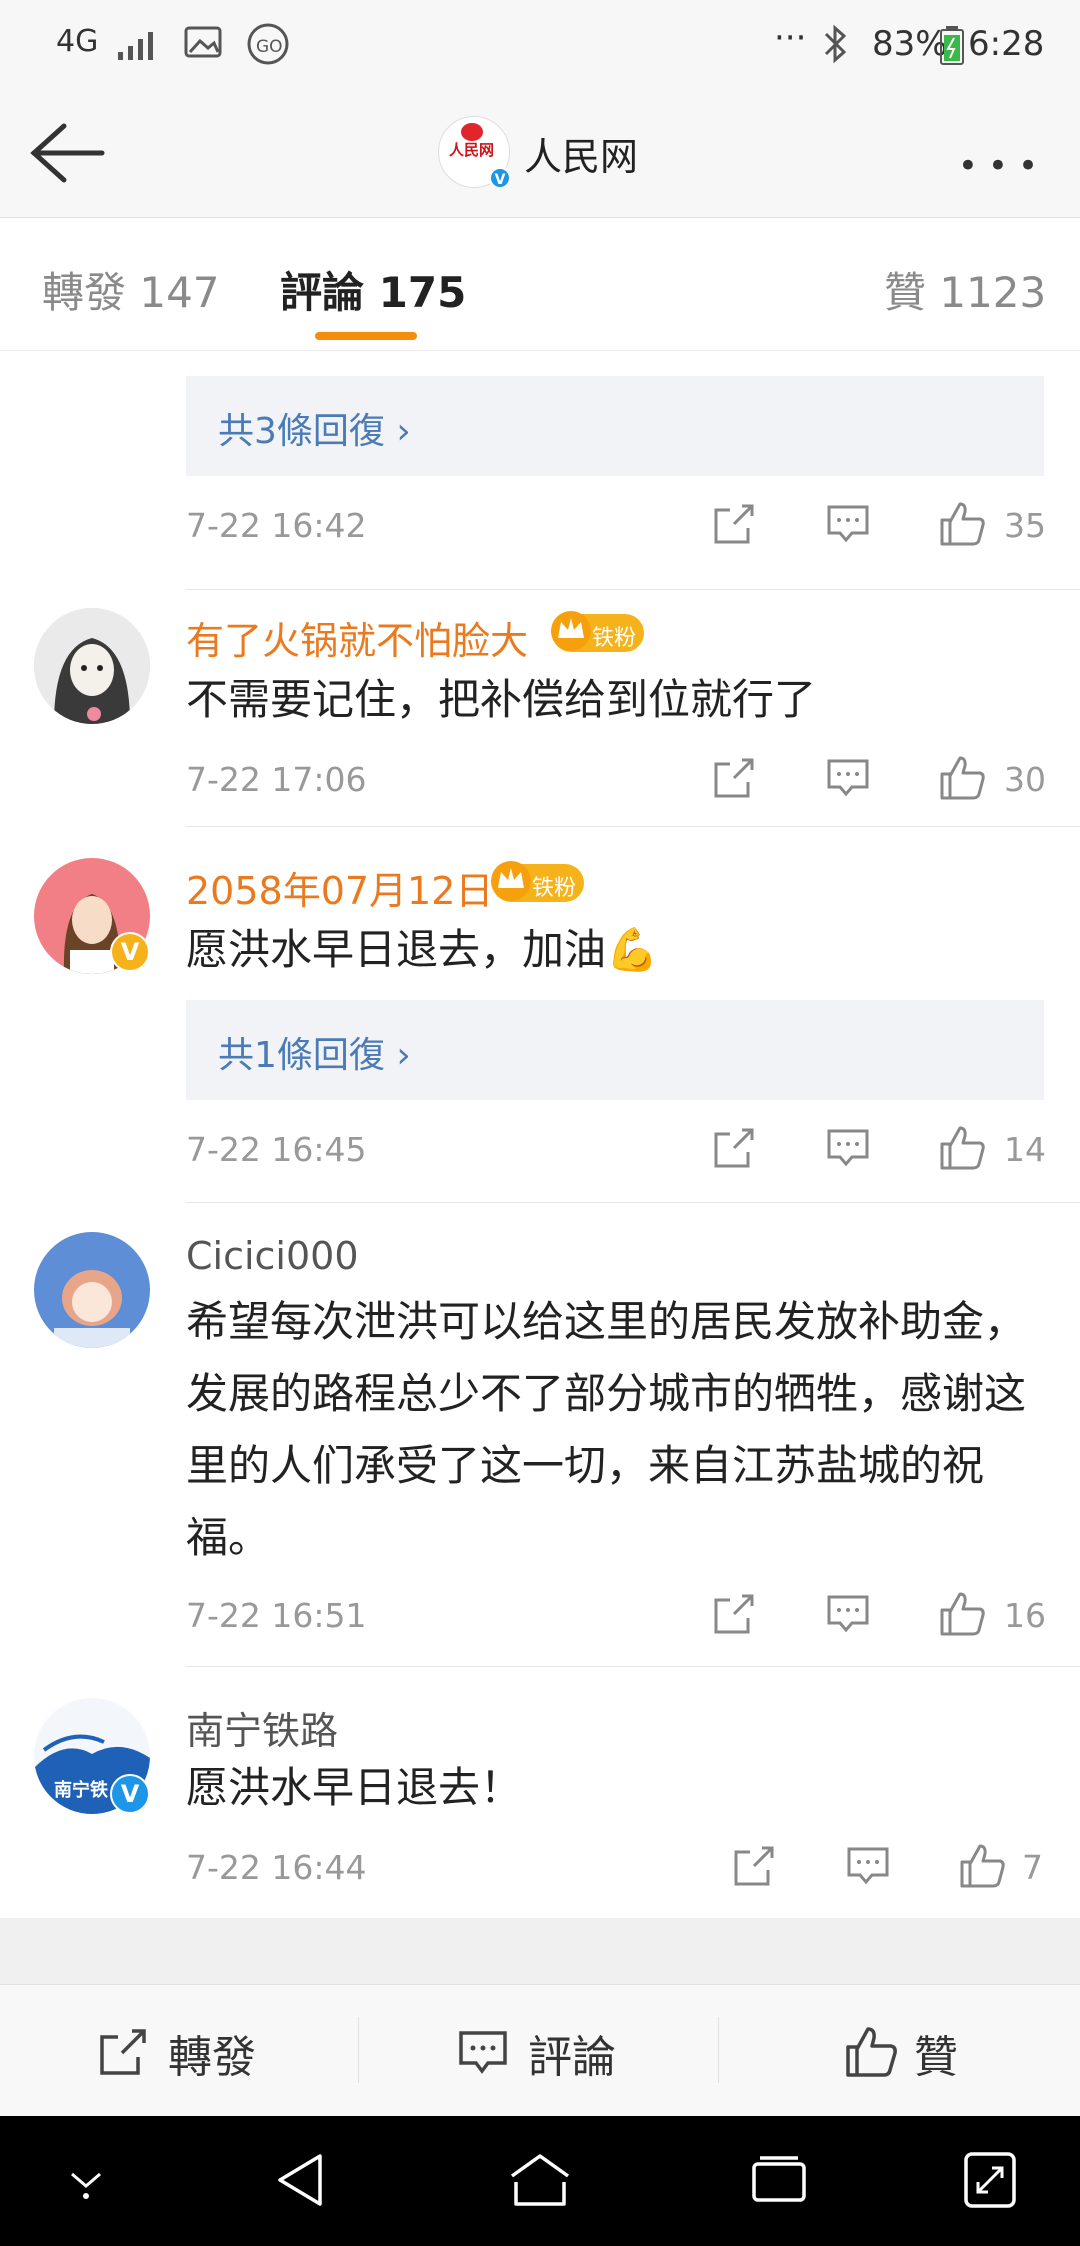  Describe the element at coordinates (276, 1615) in the screenshot. I see `comment-time: 7-22 16:51` at that location.